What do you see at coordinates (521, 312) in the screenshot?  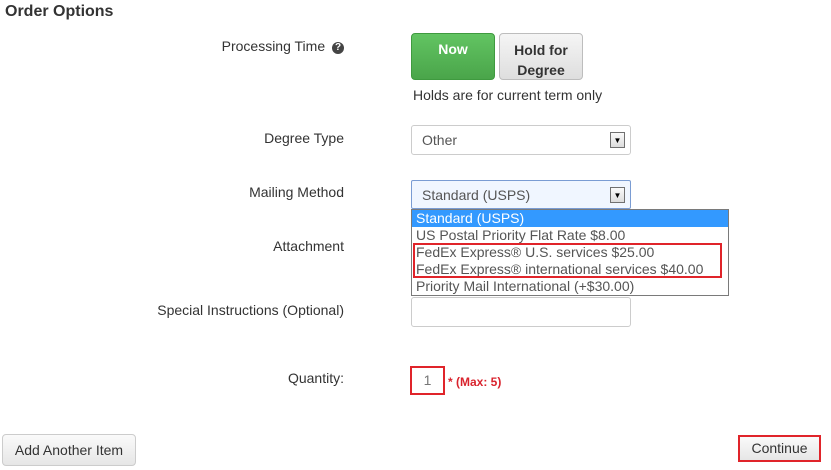 I see `special-instructions-input` at bounding box center [521, 312].